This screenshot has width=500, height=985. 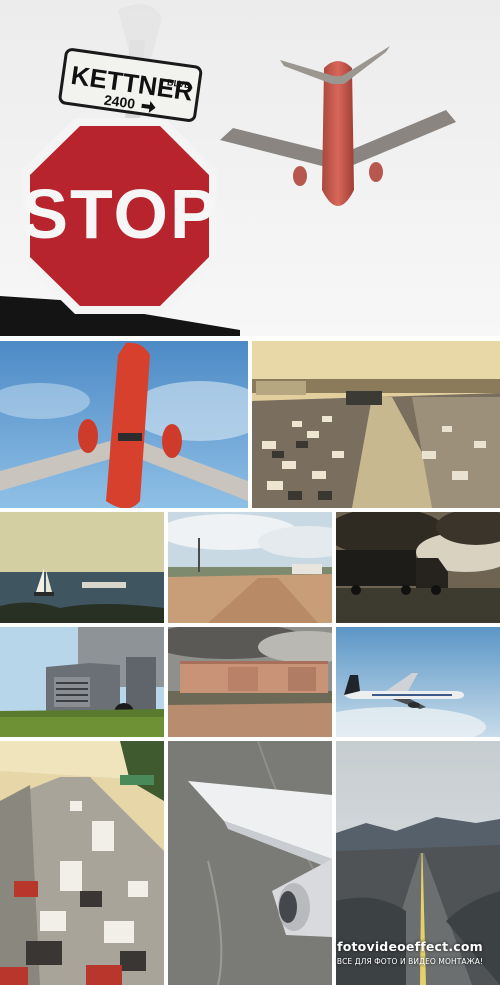 What do you see at coordinates (82, 567) in the screenshot?
I see `photo-sailboat` at bounding box center [82, 567].